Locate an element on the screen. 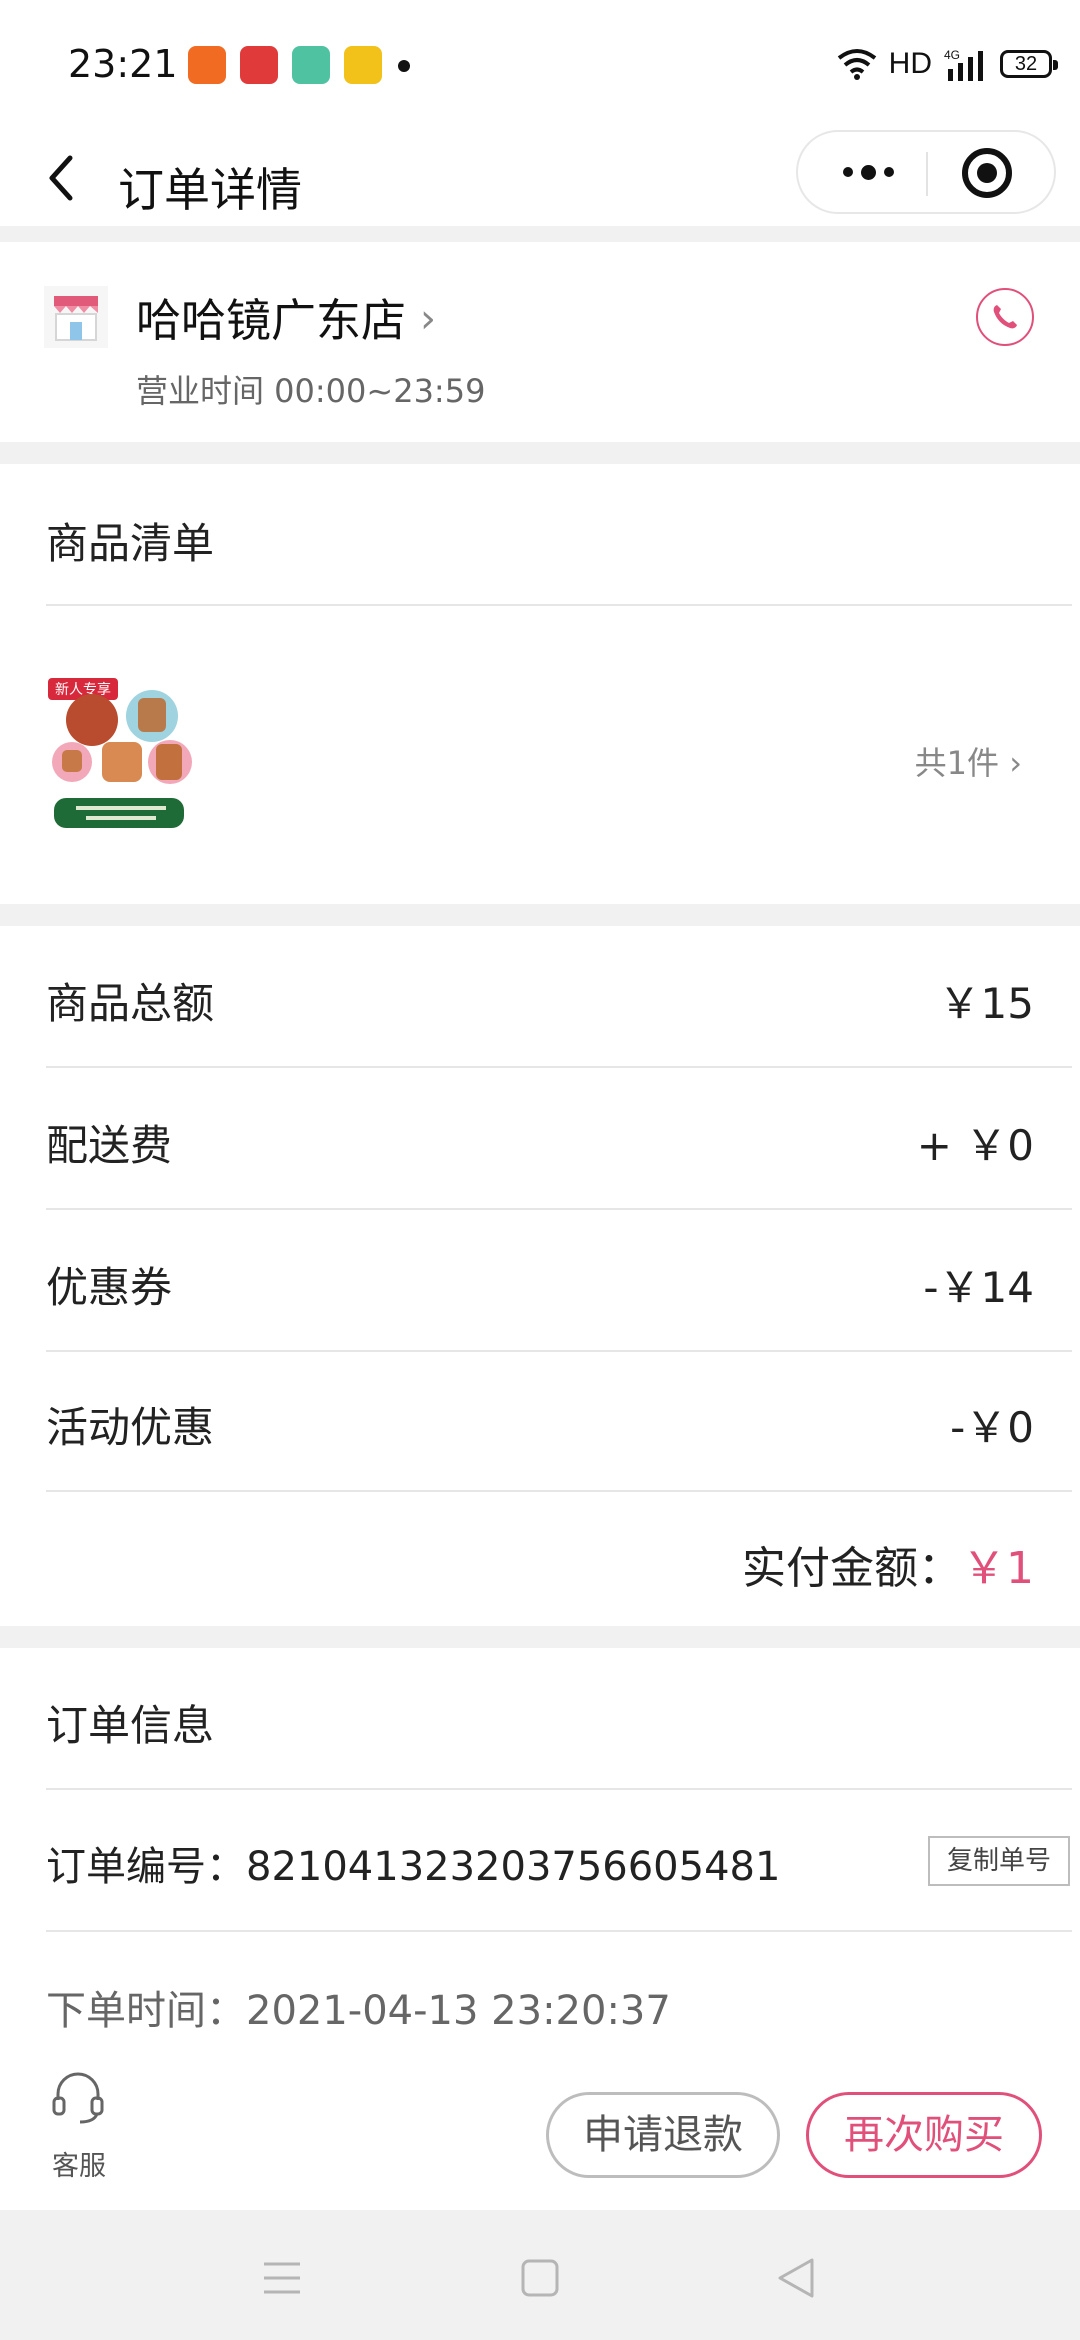  svg-text: 4G is located at coordinates (952, 55).